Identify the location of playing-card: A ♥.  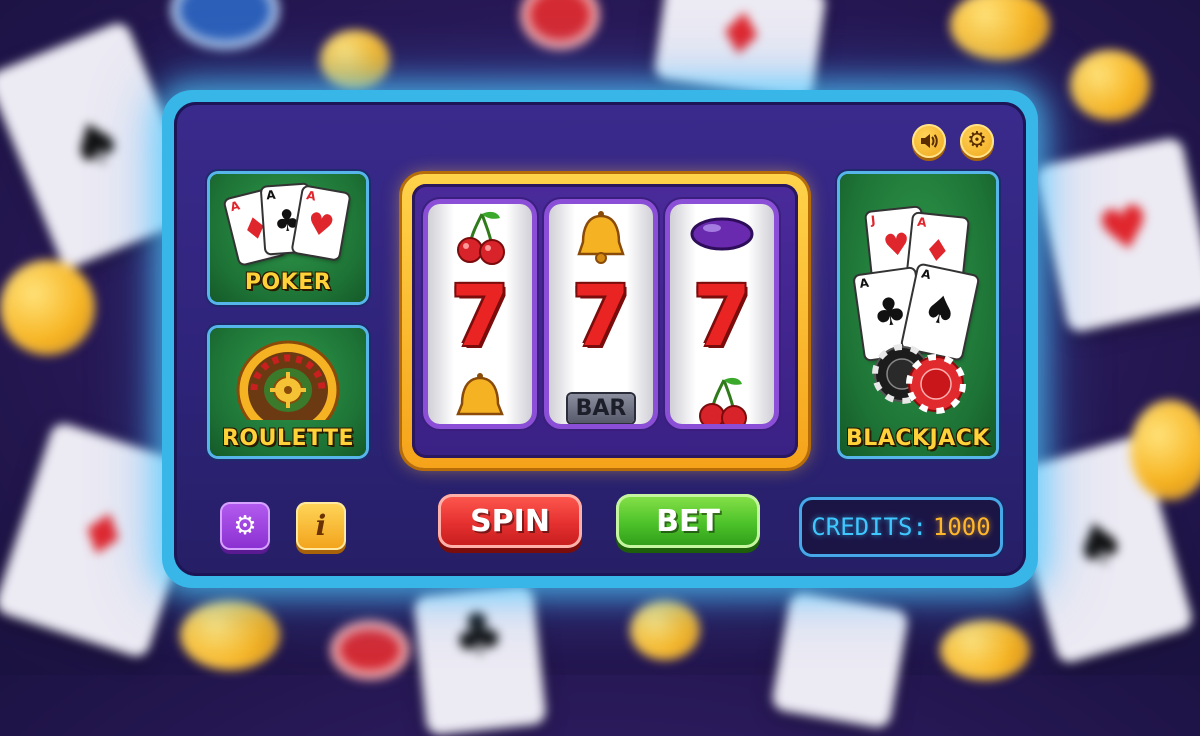
(321, 223).